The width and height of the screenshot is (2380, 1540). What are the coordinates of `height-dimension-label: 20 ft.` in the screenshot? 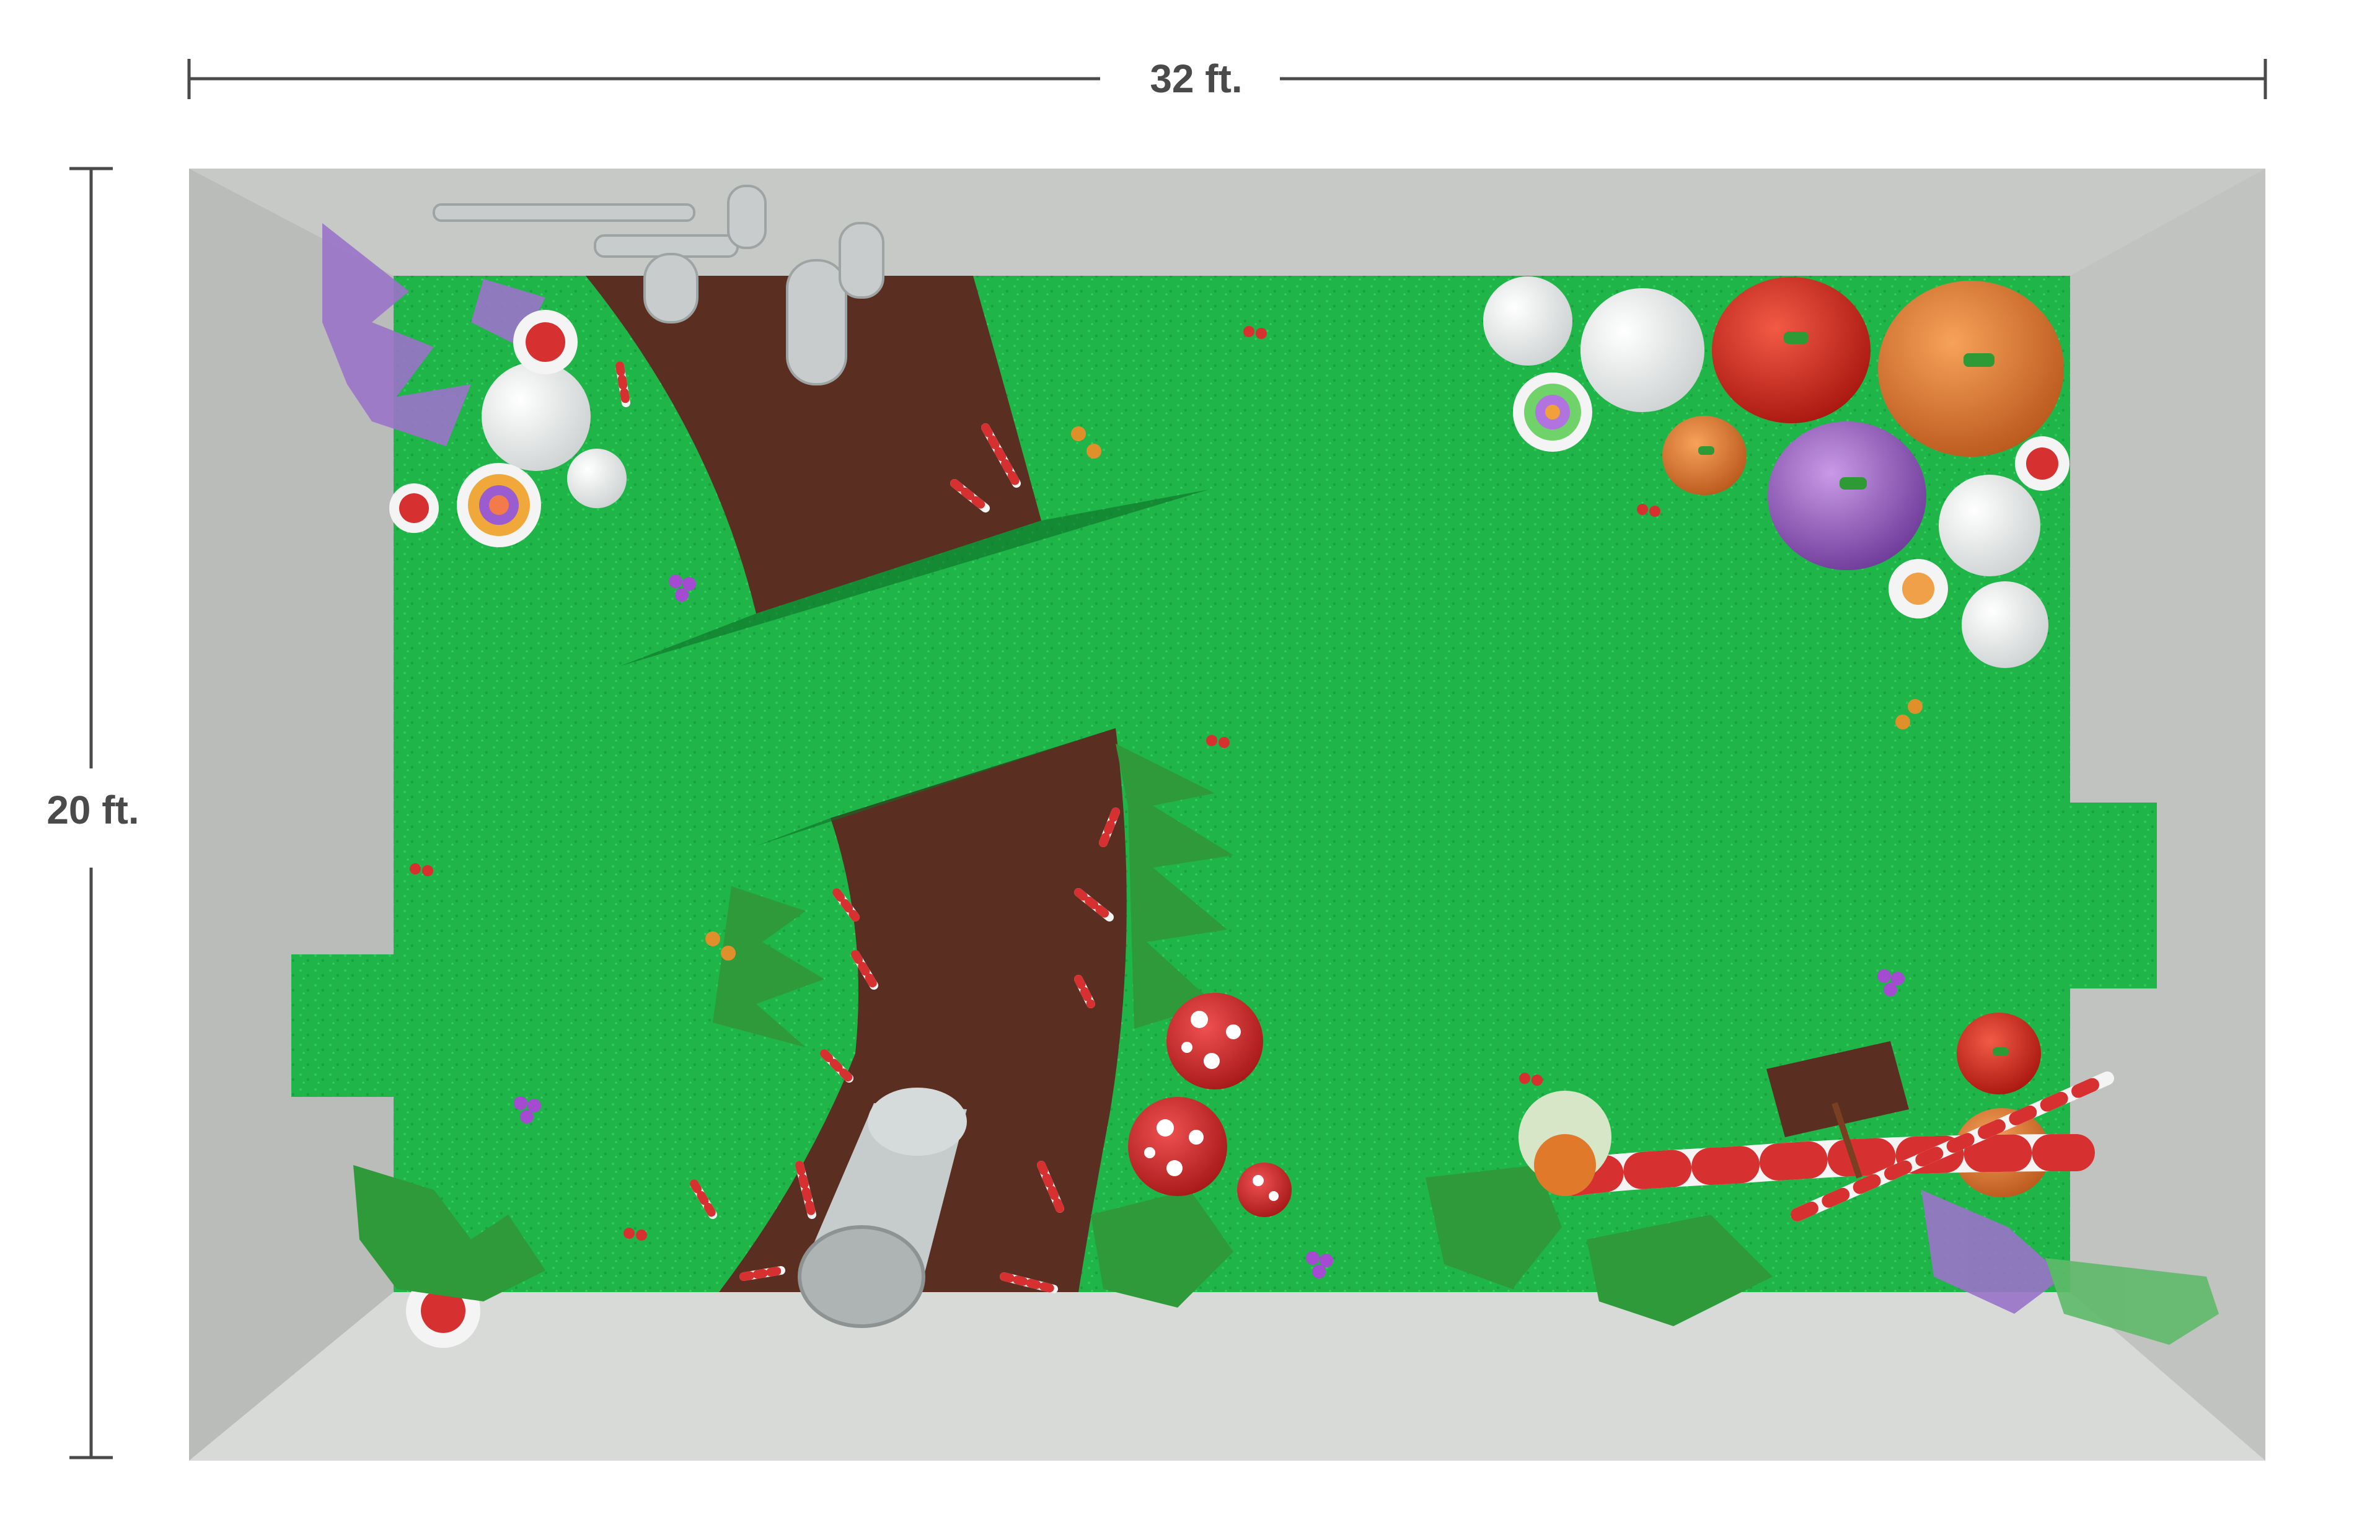 It's located at (92, 810).